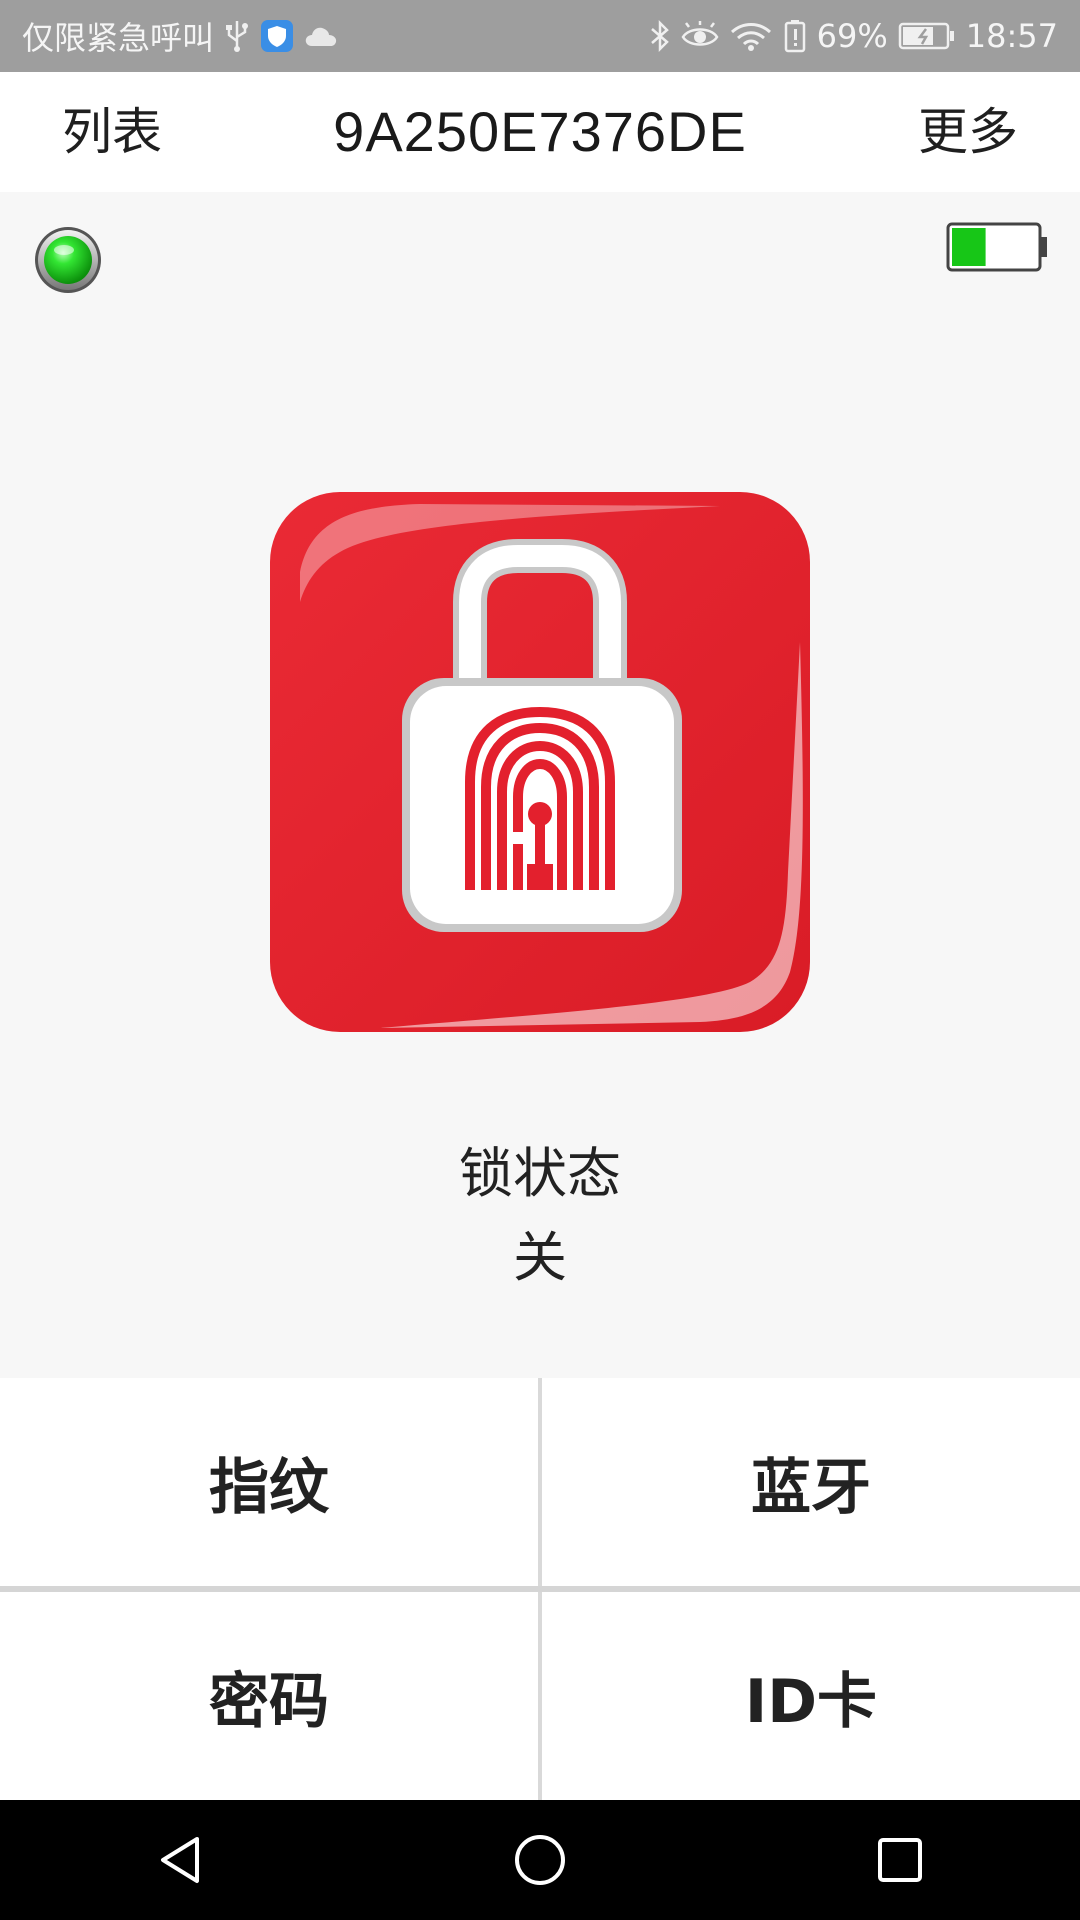  What do you see at coordinates (269, 1482) in the screenshot?
I see `fingerprint-button: 指纹` at bounding box center [269, 1482].